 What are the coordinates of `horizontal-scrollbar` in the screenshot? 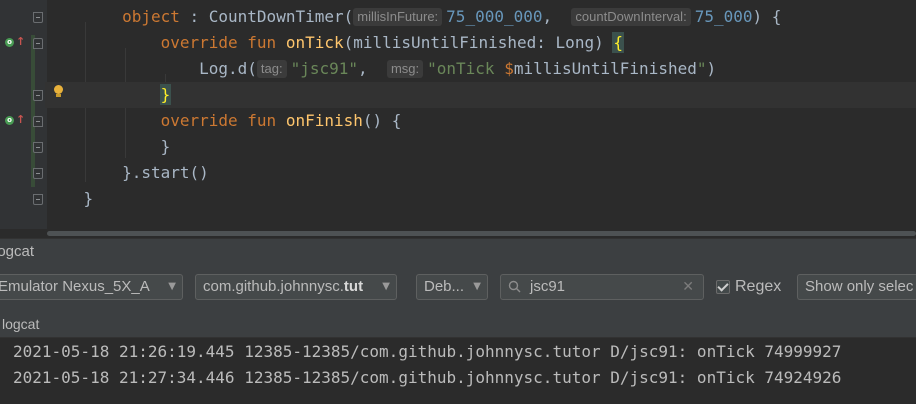 It's located at (481, 233).